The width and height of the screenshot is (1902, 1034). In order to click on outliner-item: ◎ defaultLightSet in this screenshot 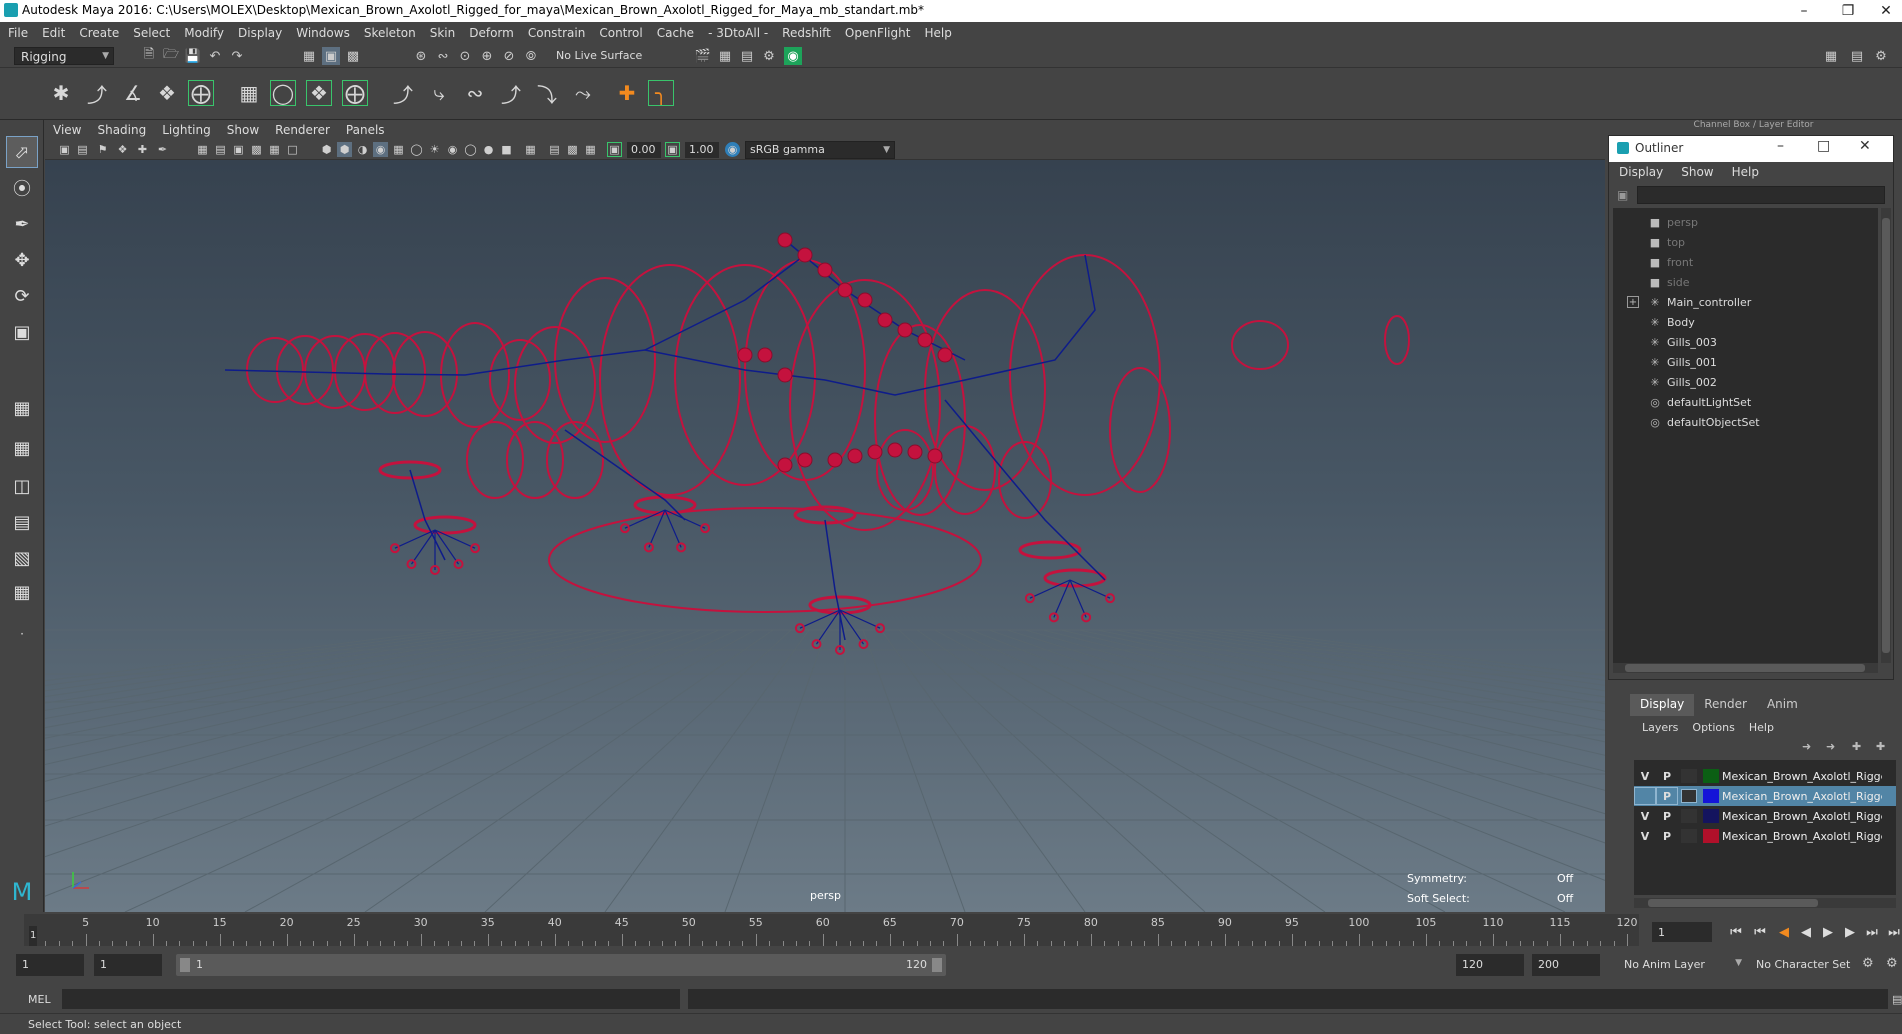, I will do `click(1745, 402)`.